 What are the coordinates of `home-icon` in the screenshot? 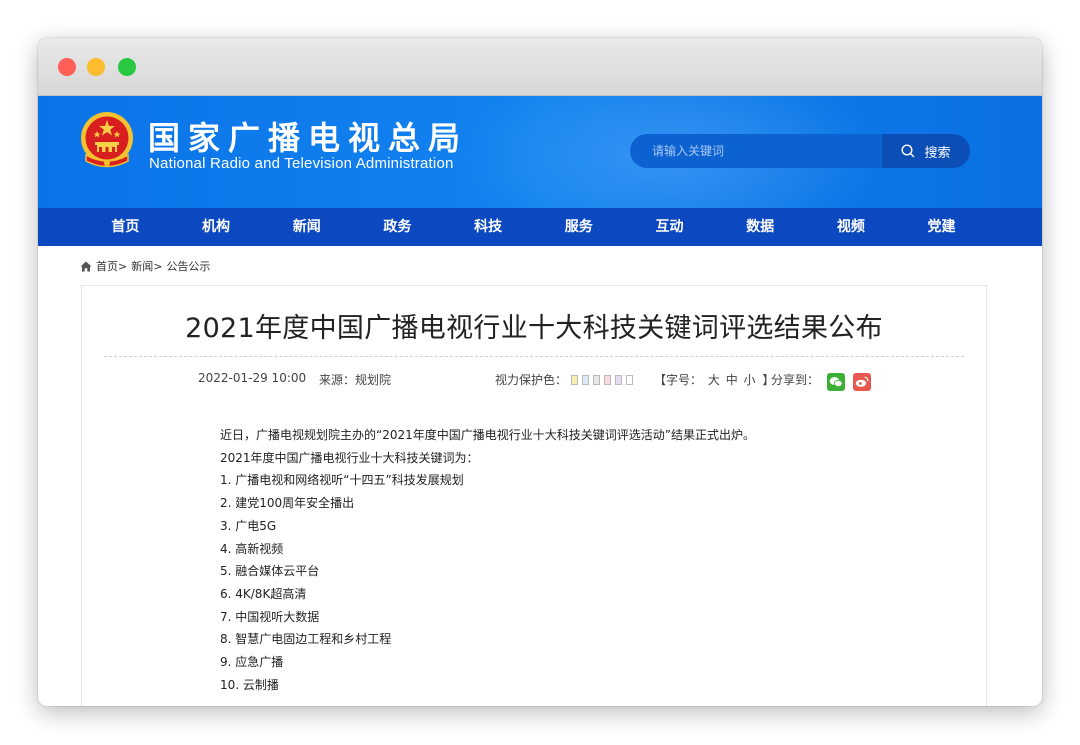 It's located at (86, 266).